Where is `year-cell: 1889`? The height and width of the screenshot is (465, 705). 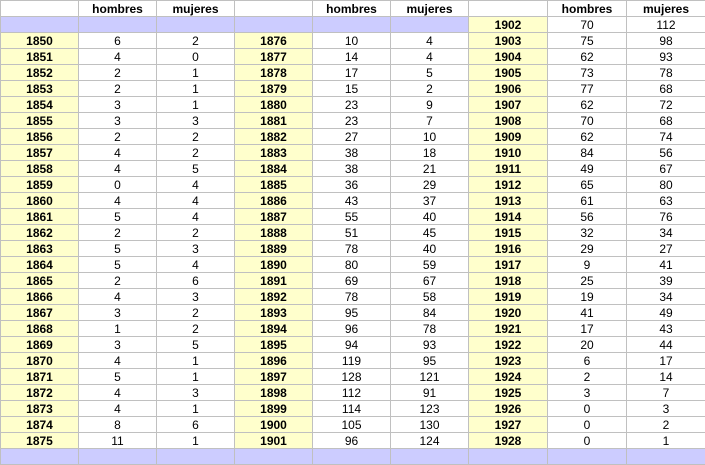
year-cell: 1889 is located at coordinates (273, 248).